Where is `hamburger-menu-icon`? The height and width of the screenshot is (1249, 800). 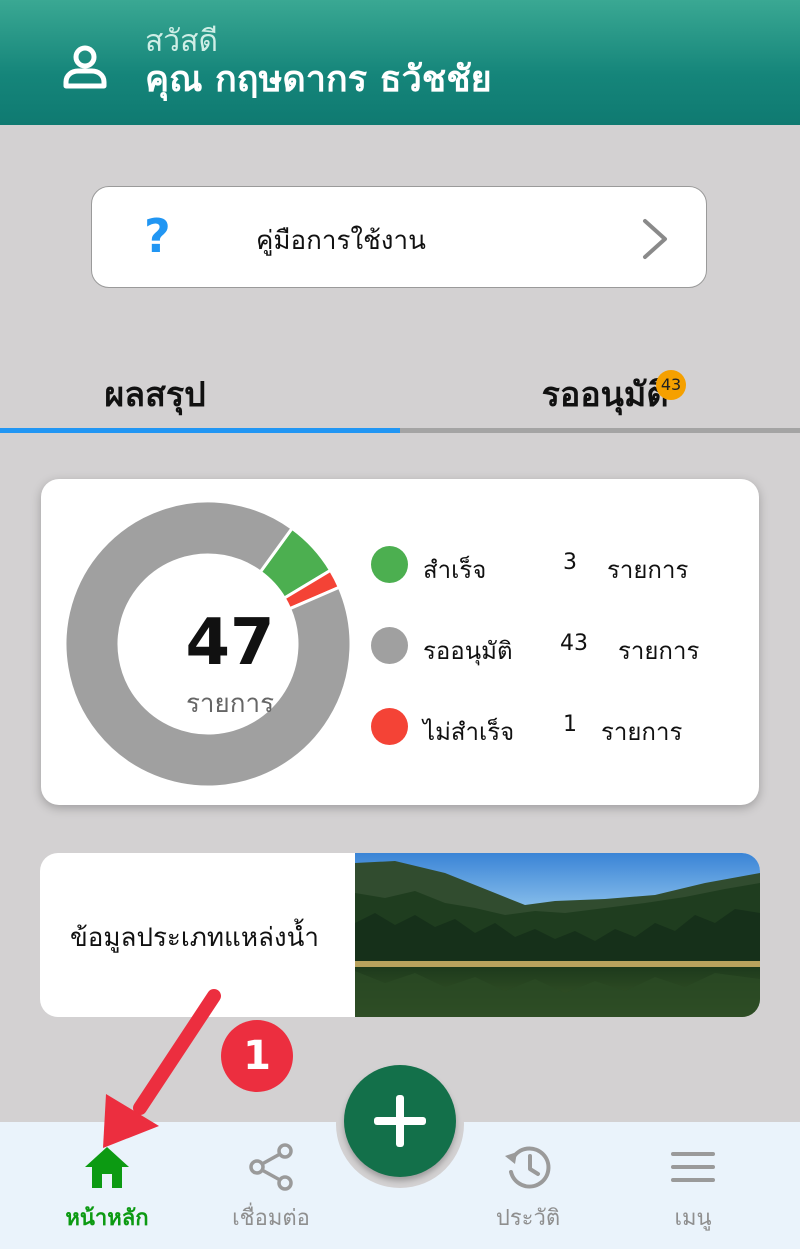
hamburger-menu-icon is located at coordinates (693, 1167).